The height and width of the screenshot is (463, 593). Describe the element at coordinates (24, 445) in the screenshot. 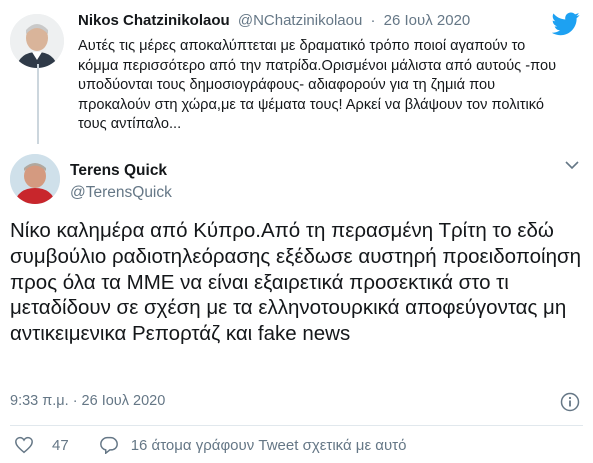

I see `heart-icon` at that location.